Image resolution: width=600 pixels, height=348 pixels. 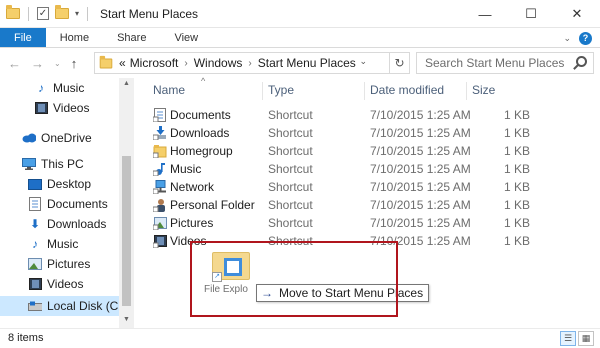 What do you see at coordinates (57, 63) in the screenshot?
I see `recent-locations-icon: ⌄` at bounding box center [57, 63].